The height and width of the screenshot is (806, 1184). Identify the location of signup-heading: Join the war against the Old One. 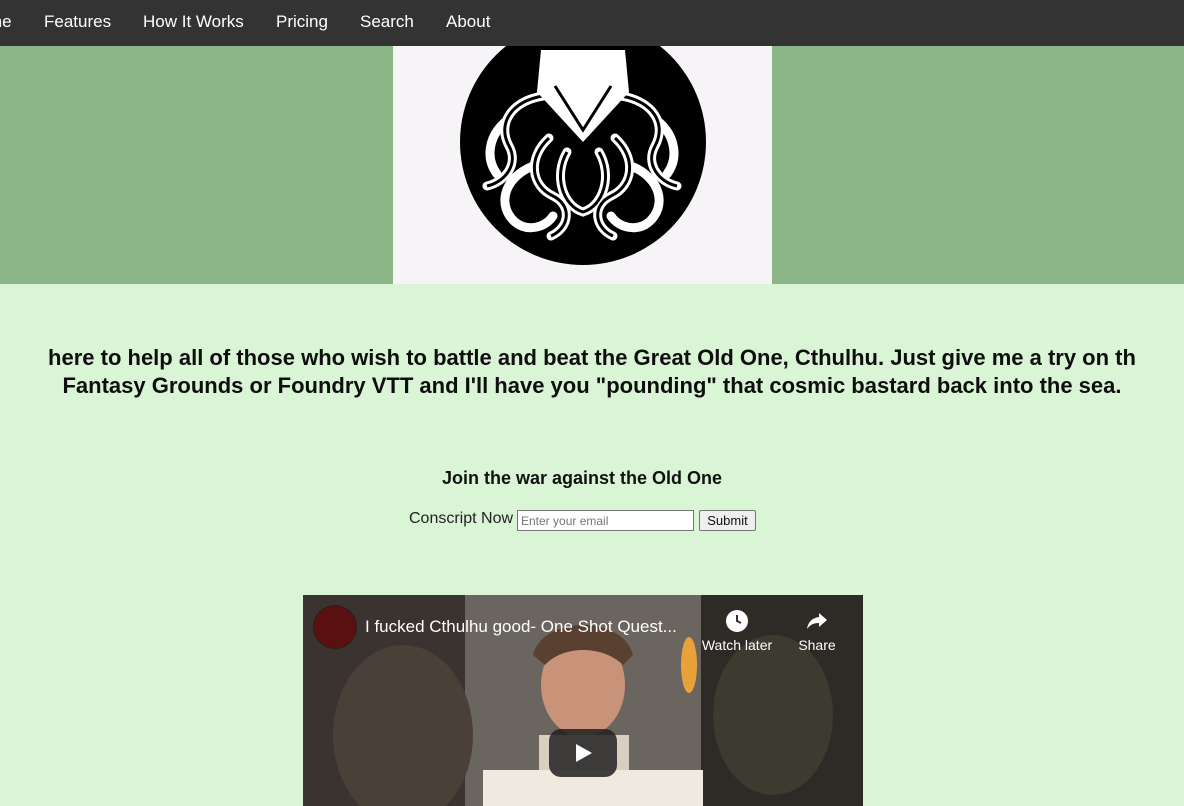
(582, 478).